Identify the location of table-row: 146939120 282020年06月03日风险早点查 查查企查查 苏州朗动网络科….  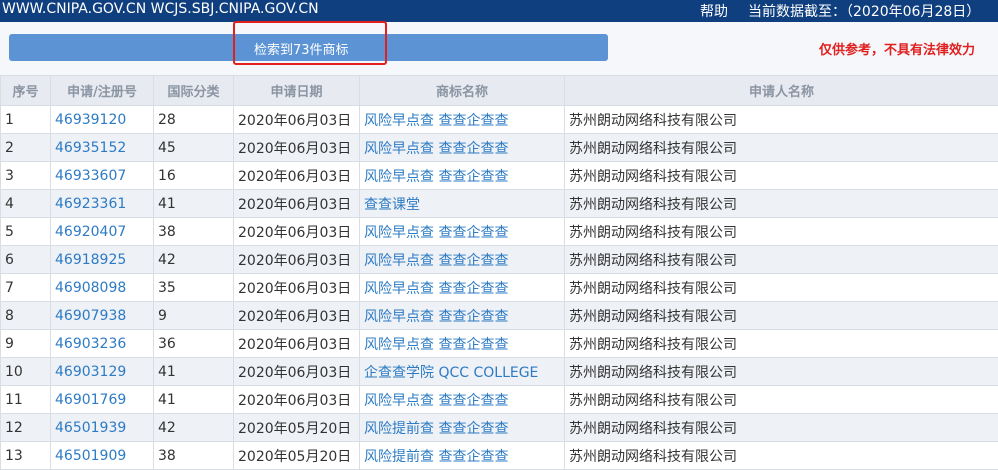
(499, 120).